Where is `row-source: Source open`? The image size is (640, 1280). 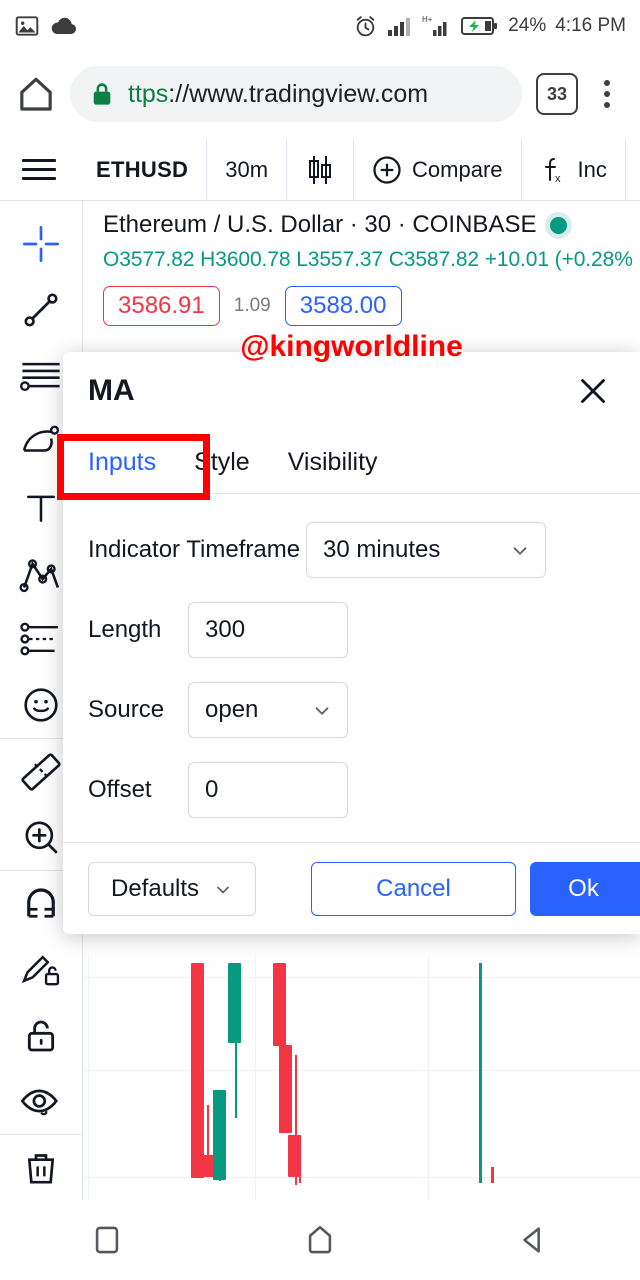 row-source: Source open is located at coordinates (351, 710).